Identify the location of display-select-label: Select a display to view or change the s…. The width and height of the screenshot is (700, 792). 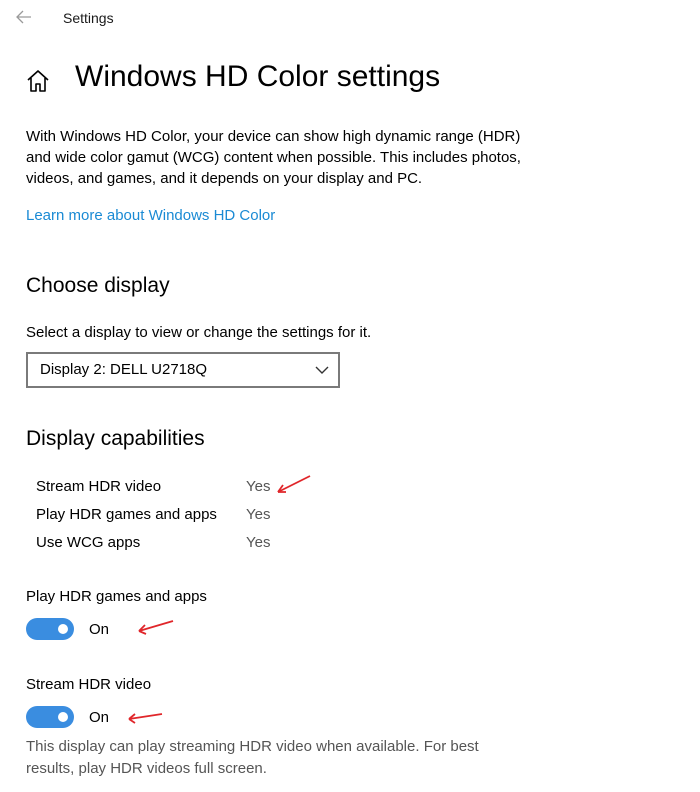
(199, 332).